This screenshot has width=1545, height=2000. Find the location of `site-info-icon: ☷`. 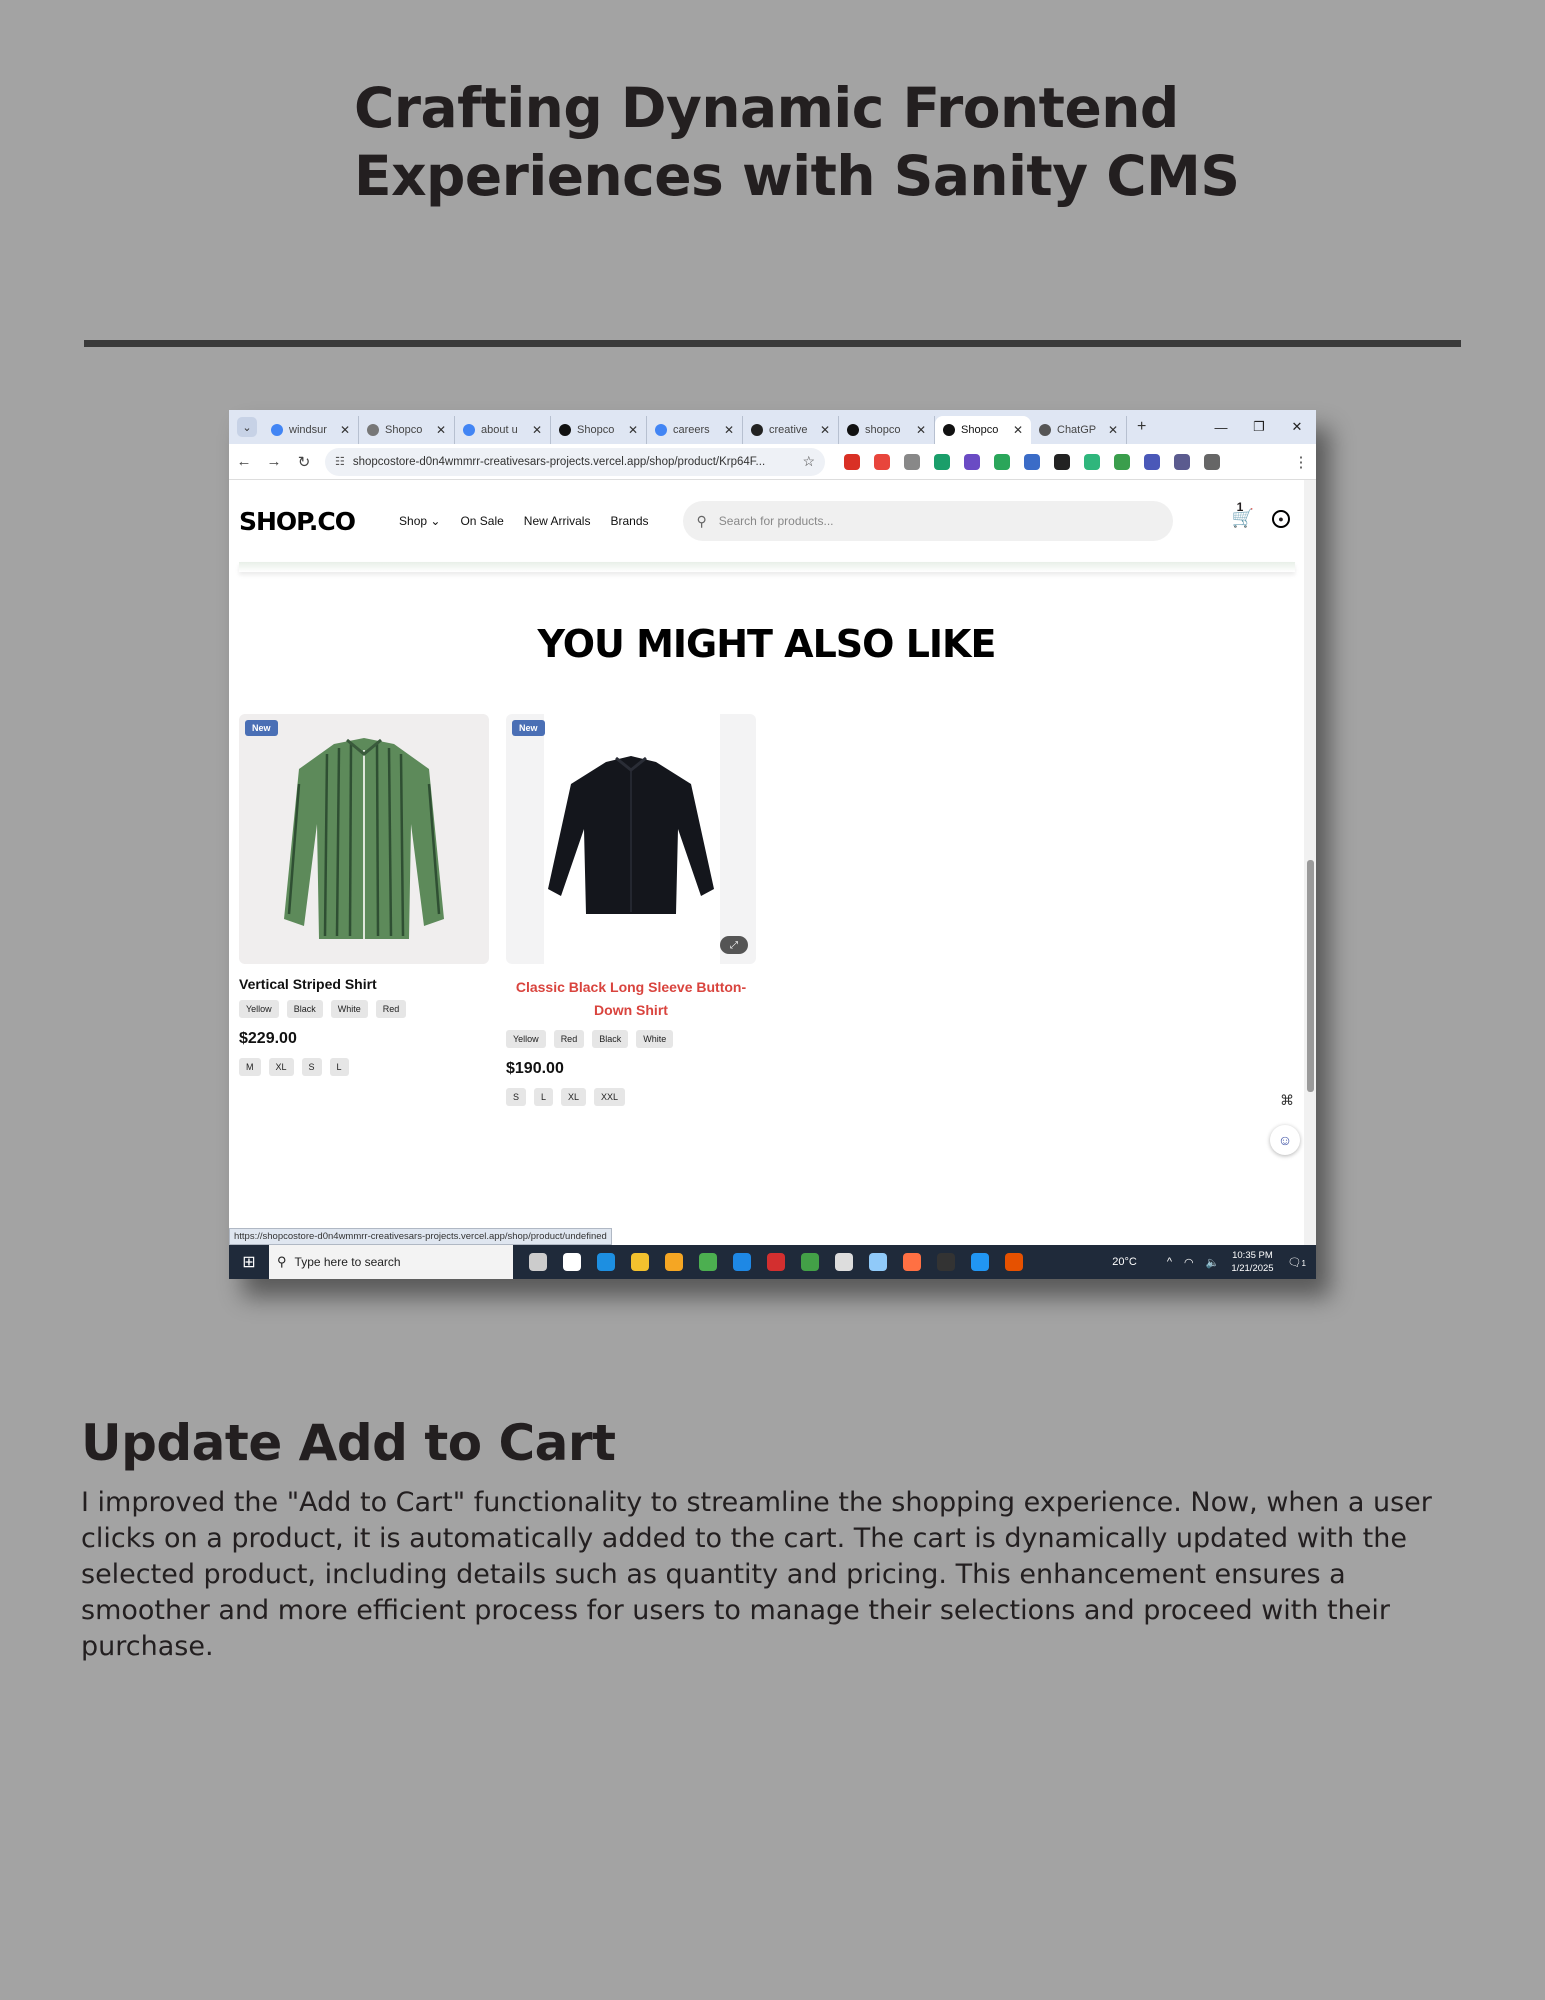

site-info-icon: ☷ is located at coordinates (340, 461).